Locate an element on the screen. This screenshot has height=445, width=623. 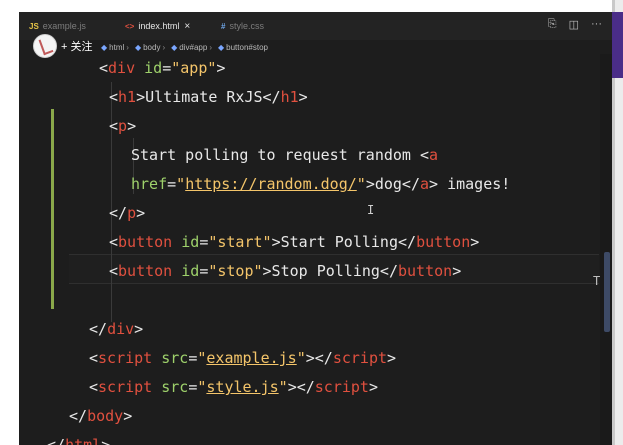
breadcrumb-item: body is located at coordinates (151, 47).